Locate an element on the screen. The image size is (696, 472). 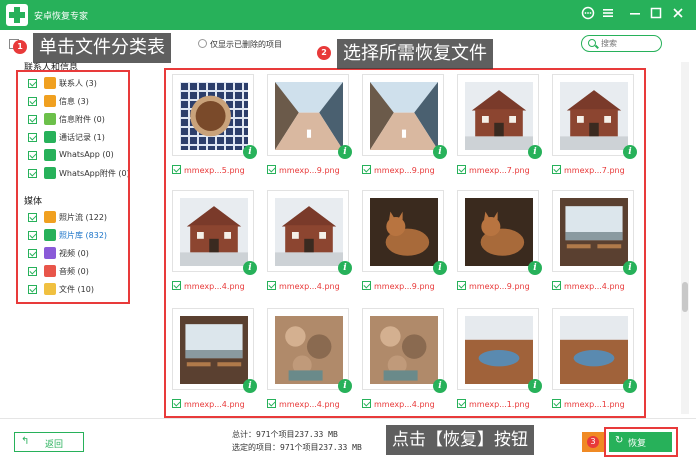
annotation-callout-1: 单击文件分类表 is located at coordinates (102, 48).